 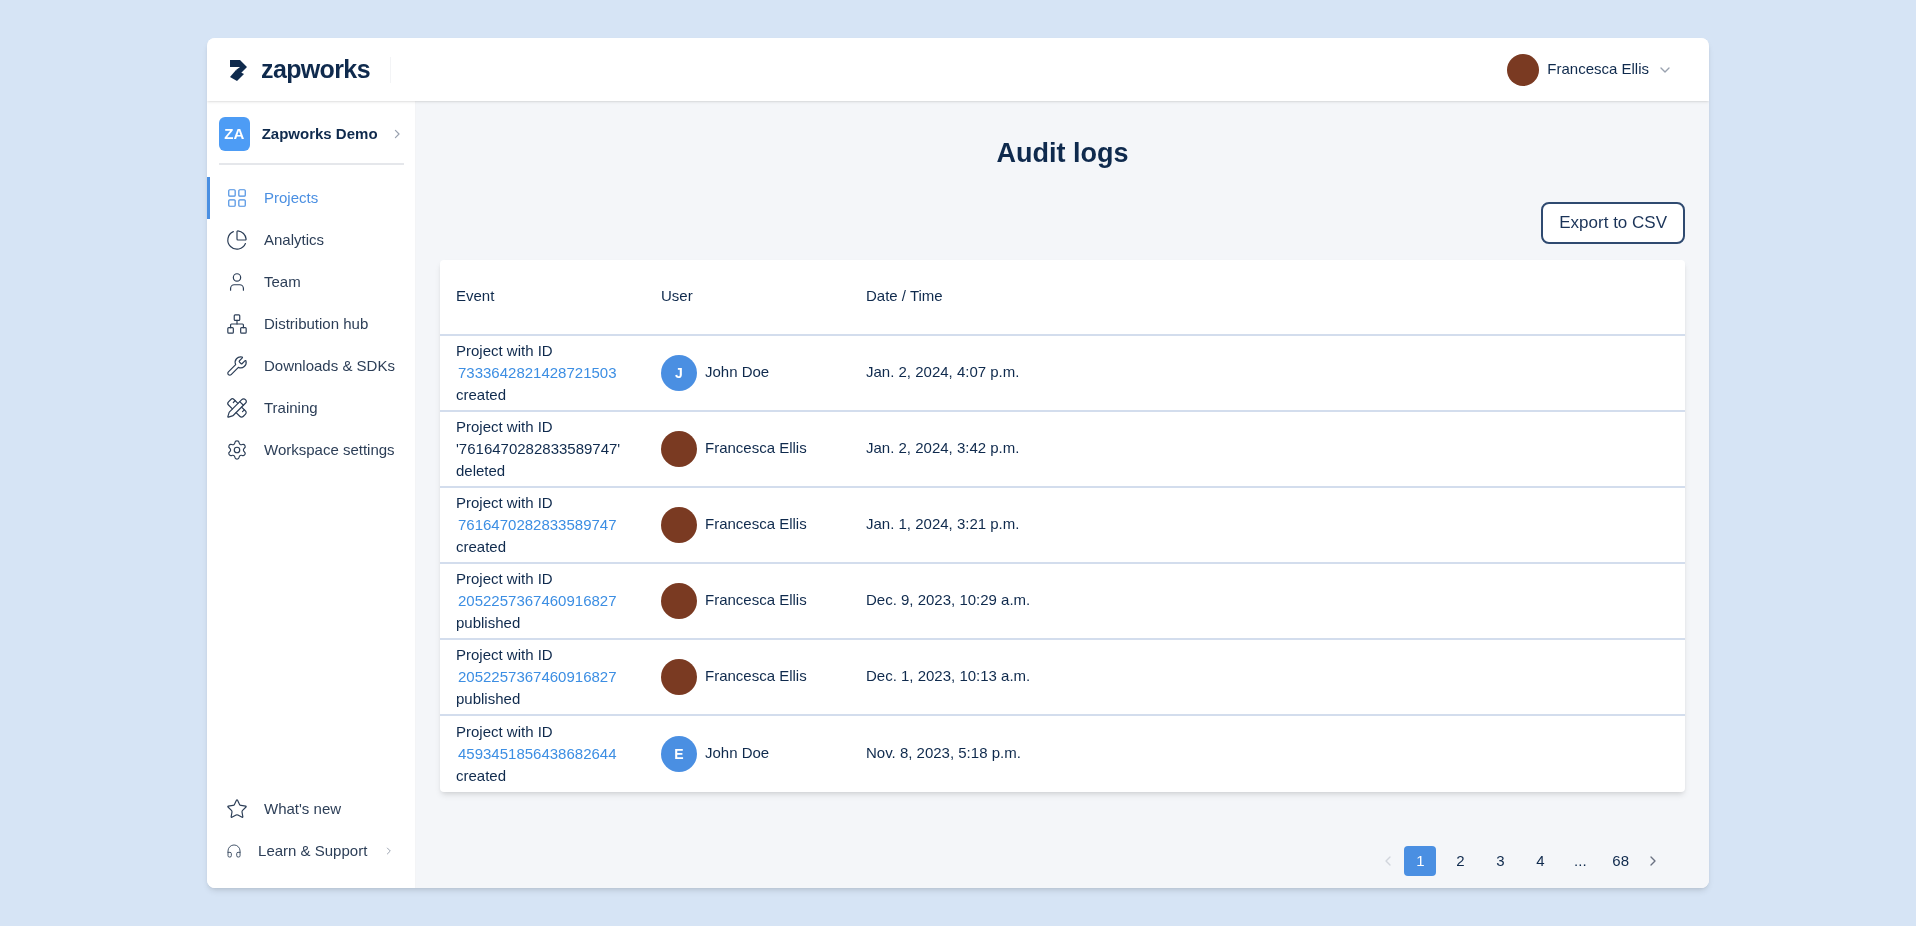 What do you see at coordinates (904, 296) in the screenshot?
I see `column-header: Date / Time` at bounding box center [904, 296].